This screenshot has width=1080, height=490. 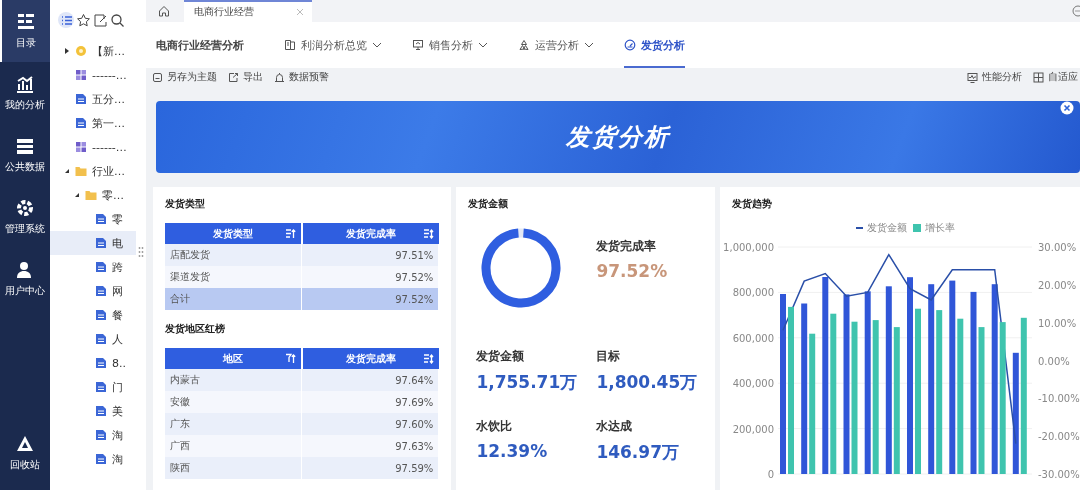 What do you see at coordinates (333, 45) in the screenshot?
I see `menu-tab: 利润分析总览` at bounding box center [333, 45].